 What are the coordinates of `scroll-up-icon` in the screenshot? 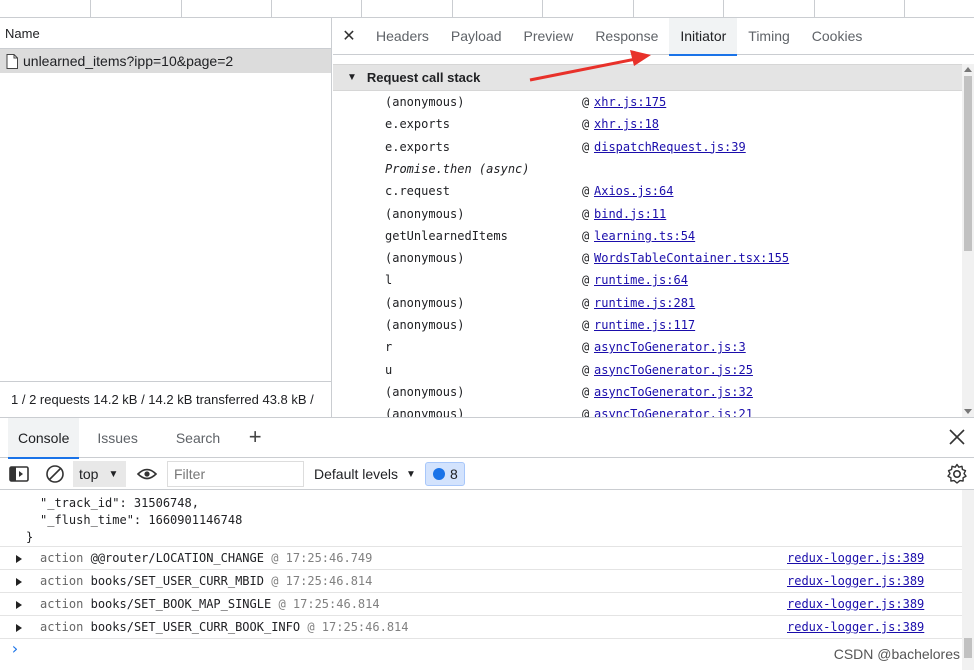 It's located at (968, 69).